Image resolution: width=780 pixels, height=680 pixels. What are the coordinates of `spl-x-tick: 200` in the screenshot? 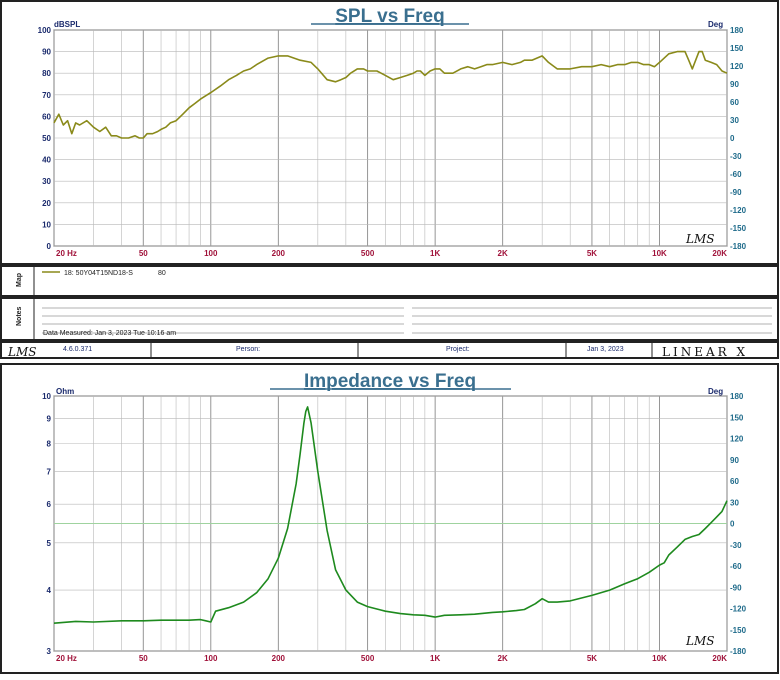 It's located at (279, 253).